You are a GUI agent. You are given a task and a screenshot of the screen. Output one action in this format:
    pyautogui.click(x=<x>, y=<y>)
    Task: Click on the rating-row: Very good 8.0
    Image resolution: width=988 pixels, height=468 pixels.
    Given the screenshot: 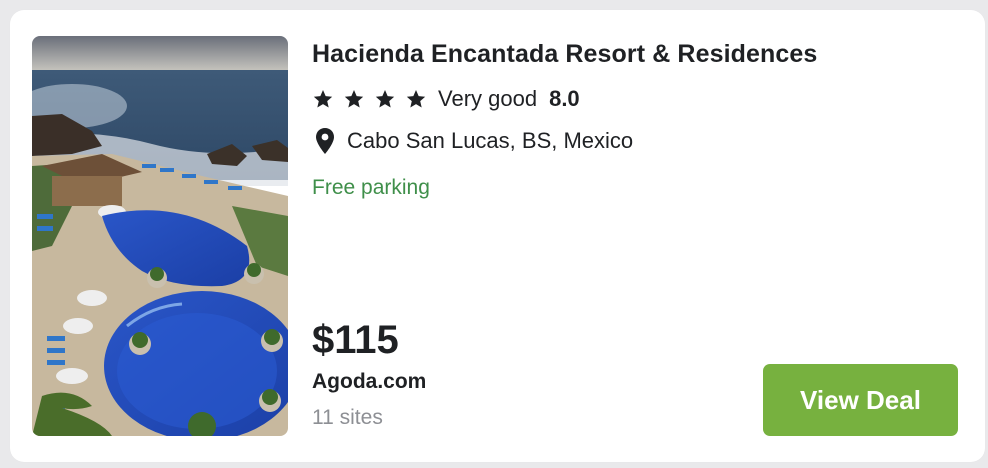 What is the action you would take?
    pyautogui.click(x=446, y=99)
    